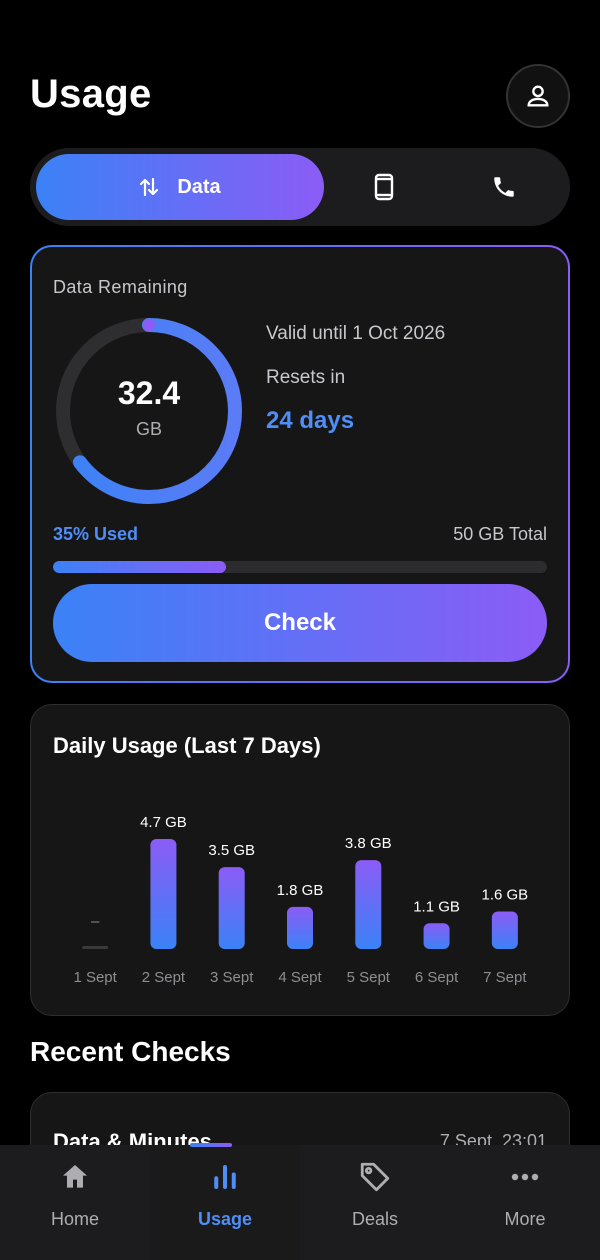 The height and width of the screenshot is (1260, 600). Describe the element at coordinates (74, 1219) in the screenshot. I see `nav-home-label: Home` at that location.